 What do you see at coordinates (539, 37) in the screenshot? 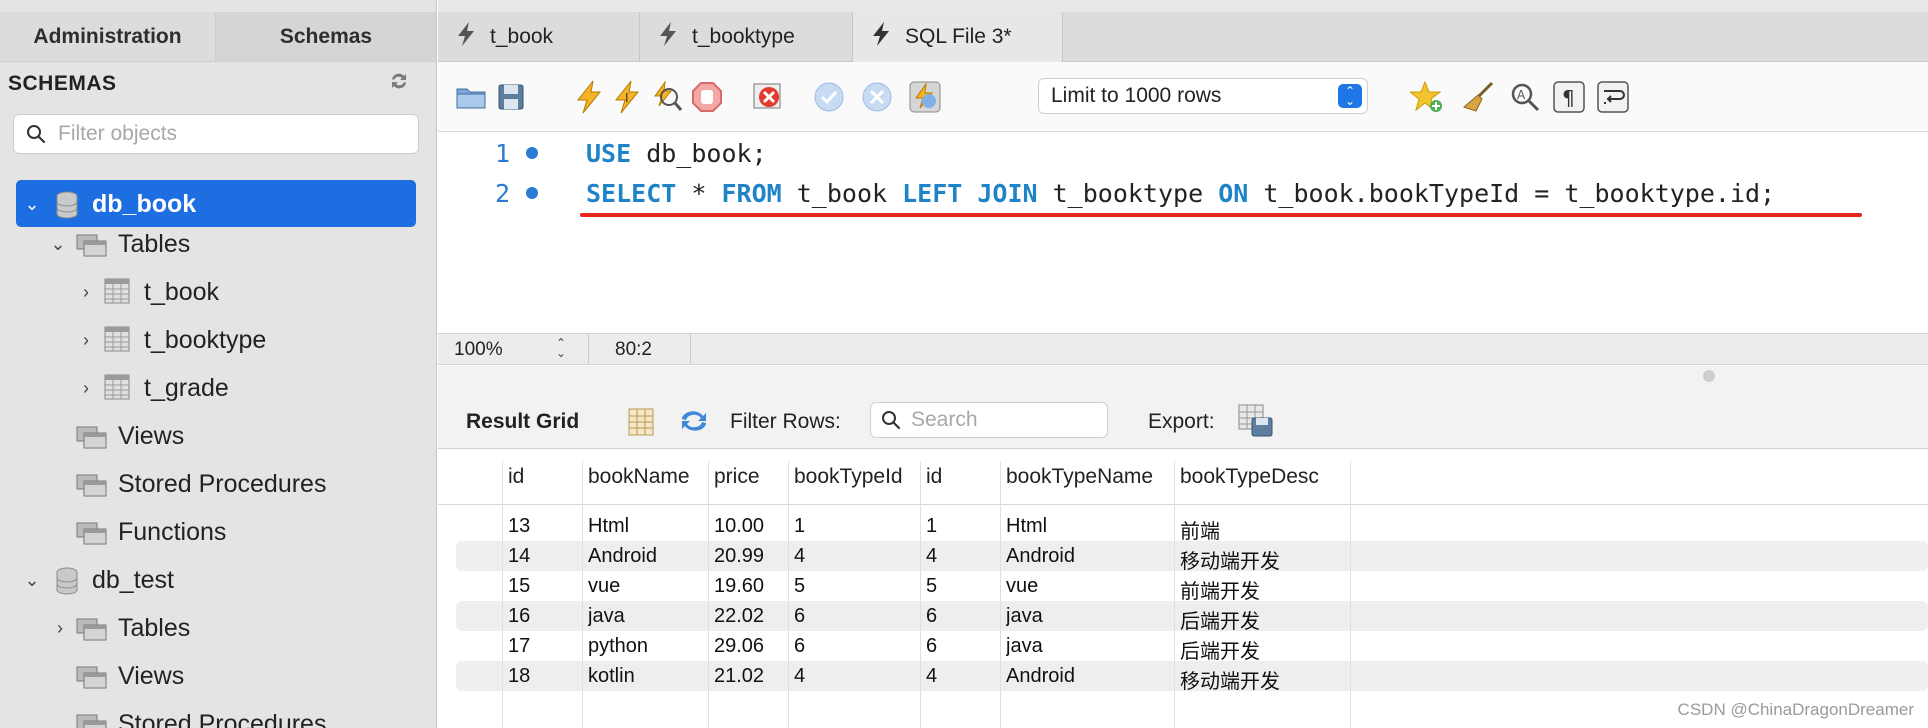
I see `tab-t-book: t_book` at bounding box center [539, 37].